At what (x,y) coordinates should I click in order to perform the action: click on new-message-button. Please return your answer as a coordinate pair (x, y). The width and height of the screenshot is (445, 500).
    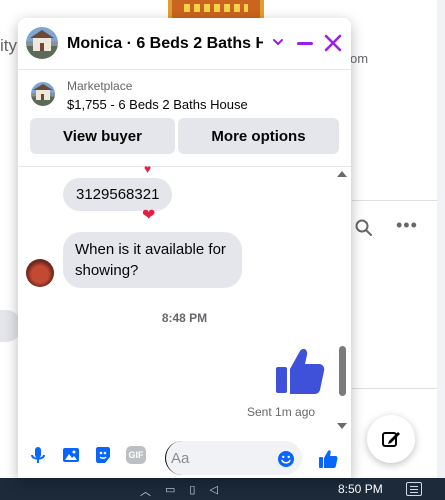
    Looking at the image, I should click on (391, 439).